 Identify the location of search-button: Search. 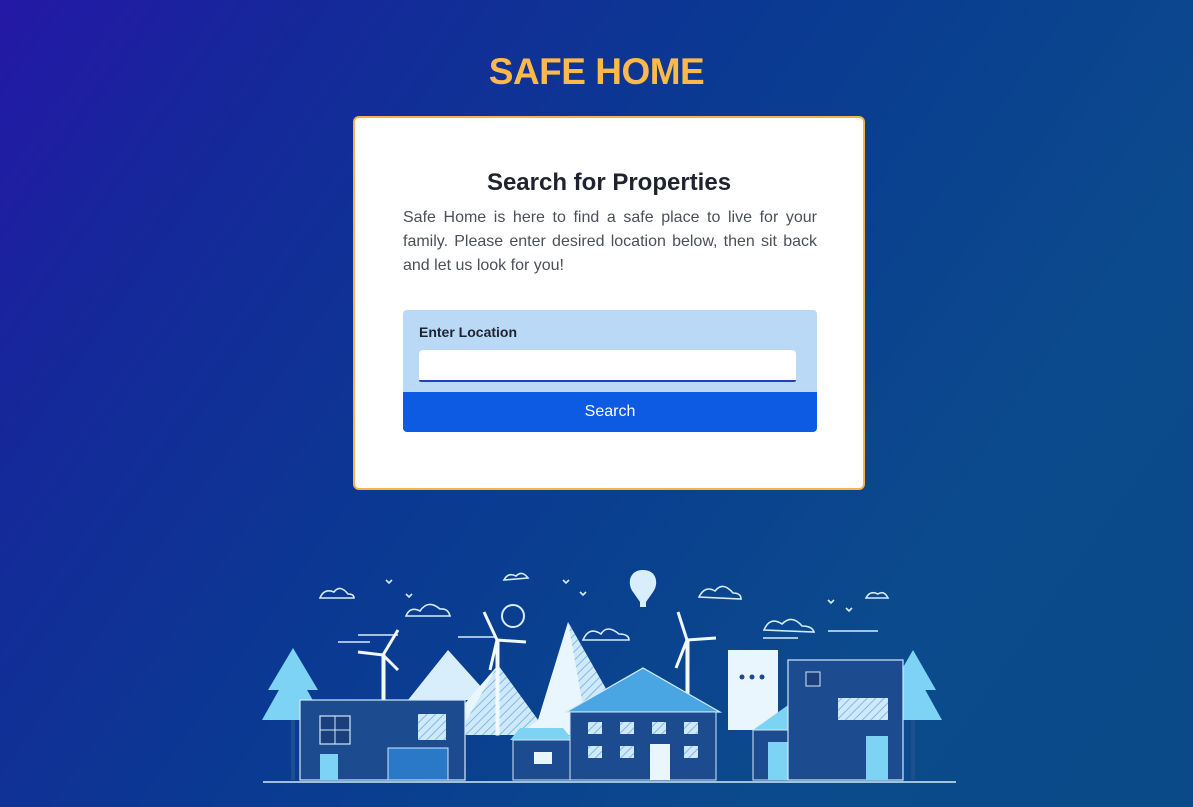
(610, 412).